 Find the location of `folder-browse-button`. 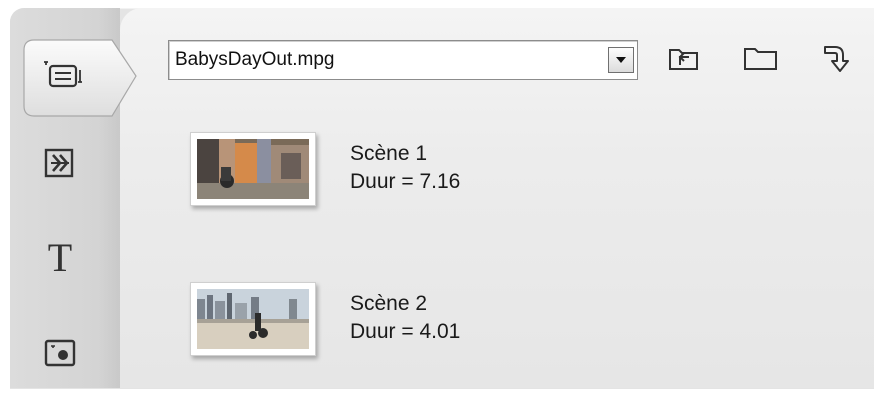

folder-browse-button is located at coordinates (761, 60).